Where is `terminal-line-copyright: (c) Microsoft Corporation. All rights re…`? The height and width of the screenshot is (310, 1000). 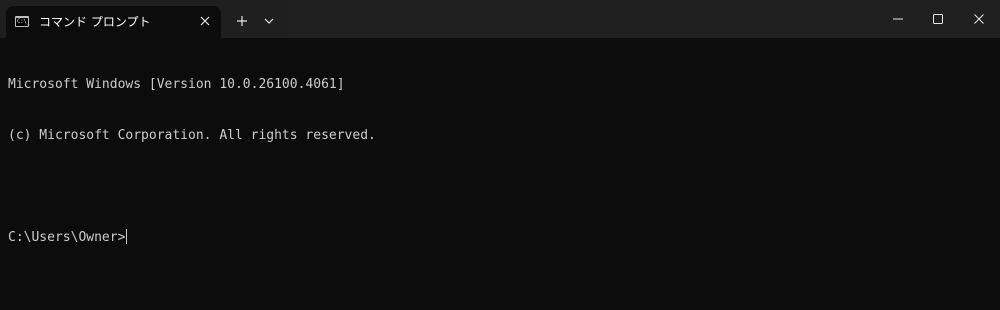 terminal-line-copyright: (c) Microsoft Corporation. All rights re… is located at coordinates (192, 135).